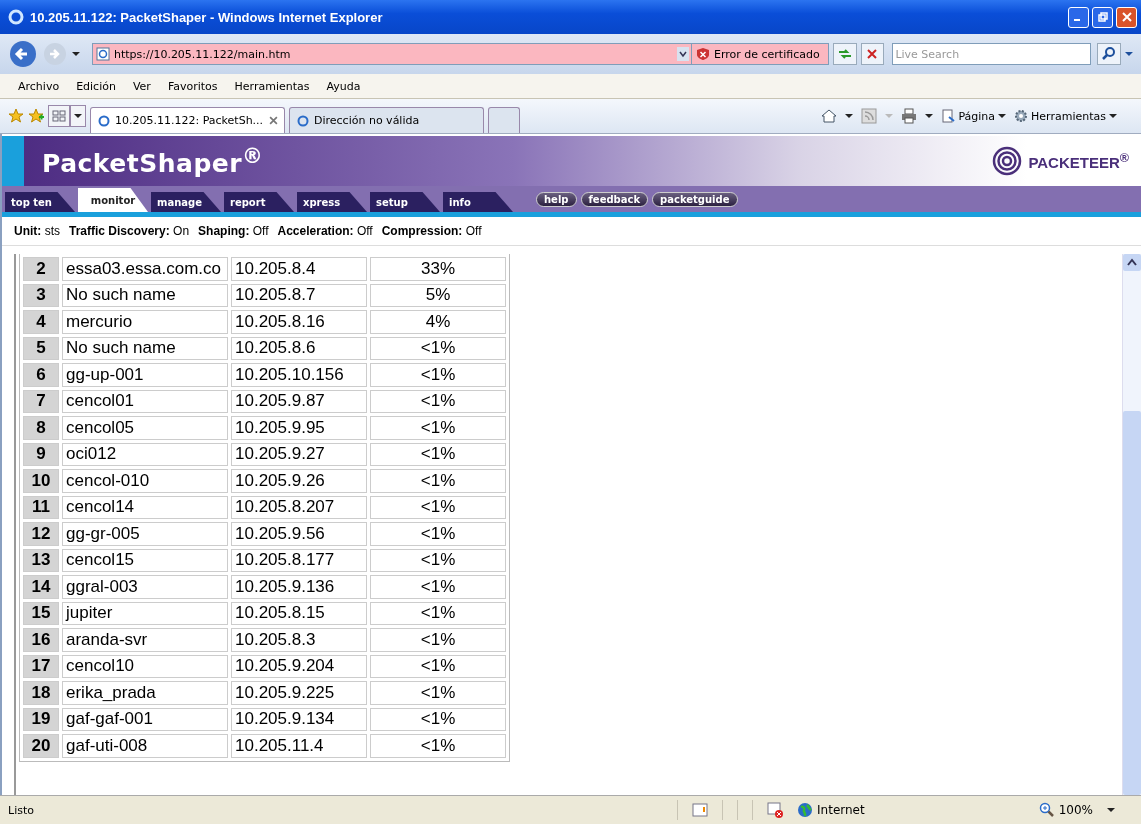 This screenshot has width=1141, height=824. I want to click on search-button, so click(1109, 54).